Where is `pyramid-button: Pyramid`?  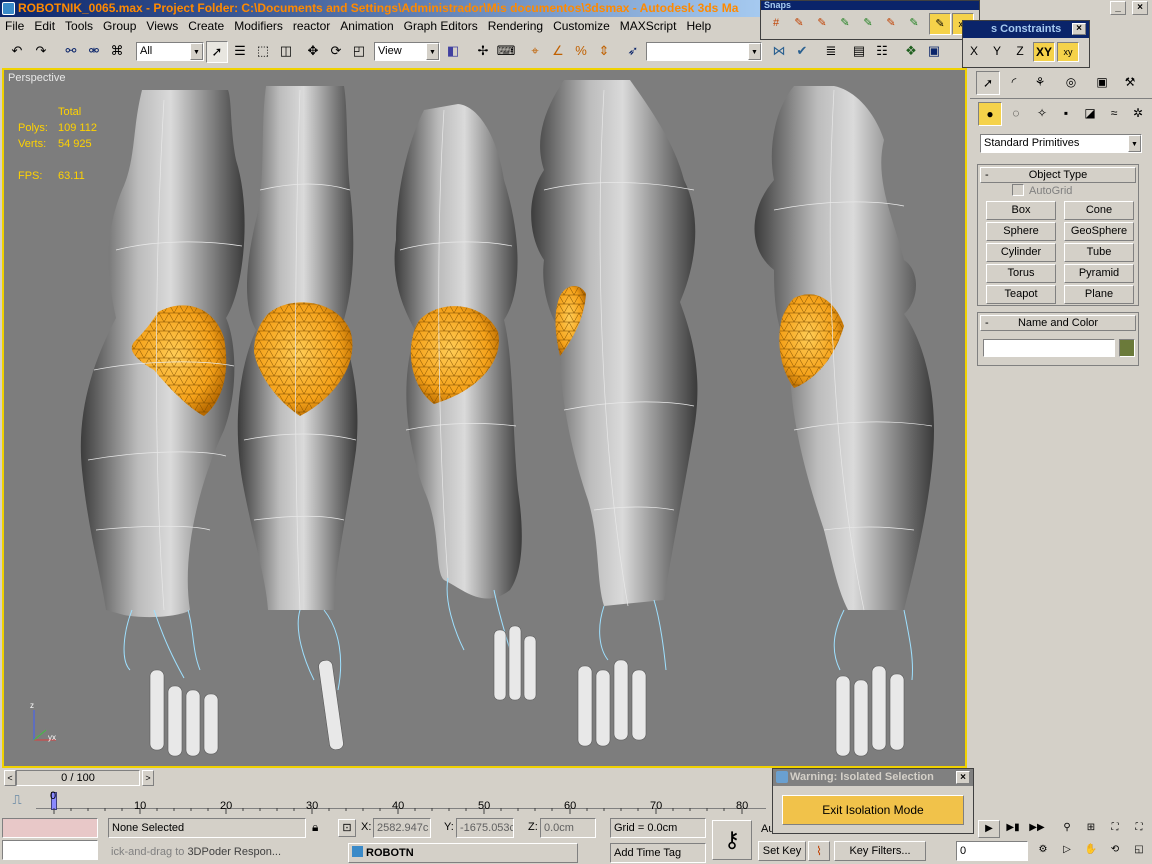
pyramid-button: Pyramid is located at coordinates (1099, 273).